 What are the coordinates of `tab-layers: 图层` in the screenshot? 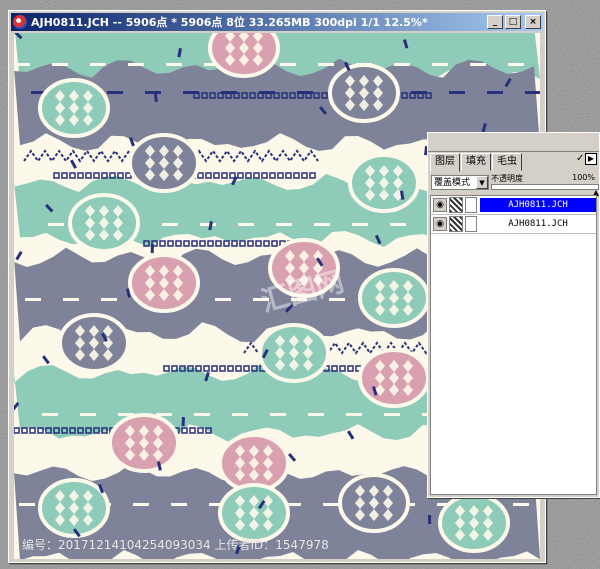 It's located at (445, 162).